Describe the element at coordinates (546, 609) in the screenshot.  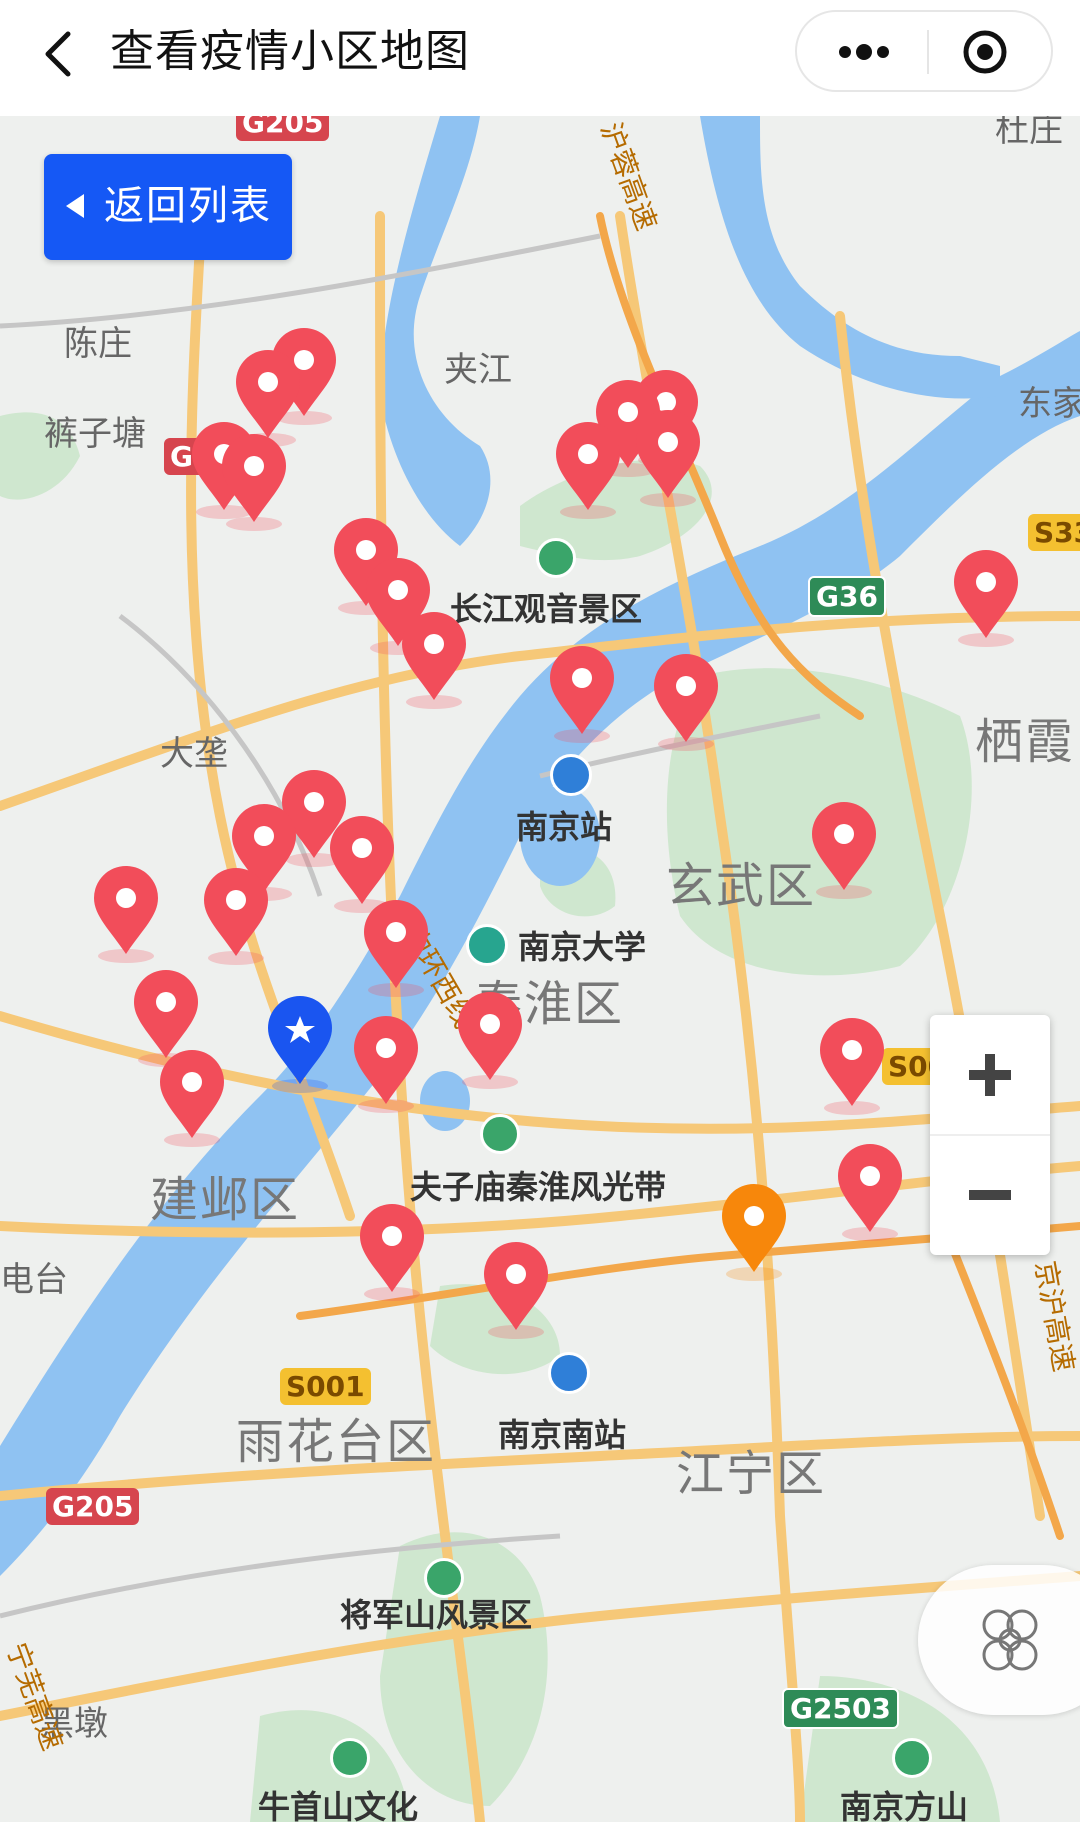
I see `poi-label: 长江观音景区` at that location.